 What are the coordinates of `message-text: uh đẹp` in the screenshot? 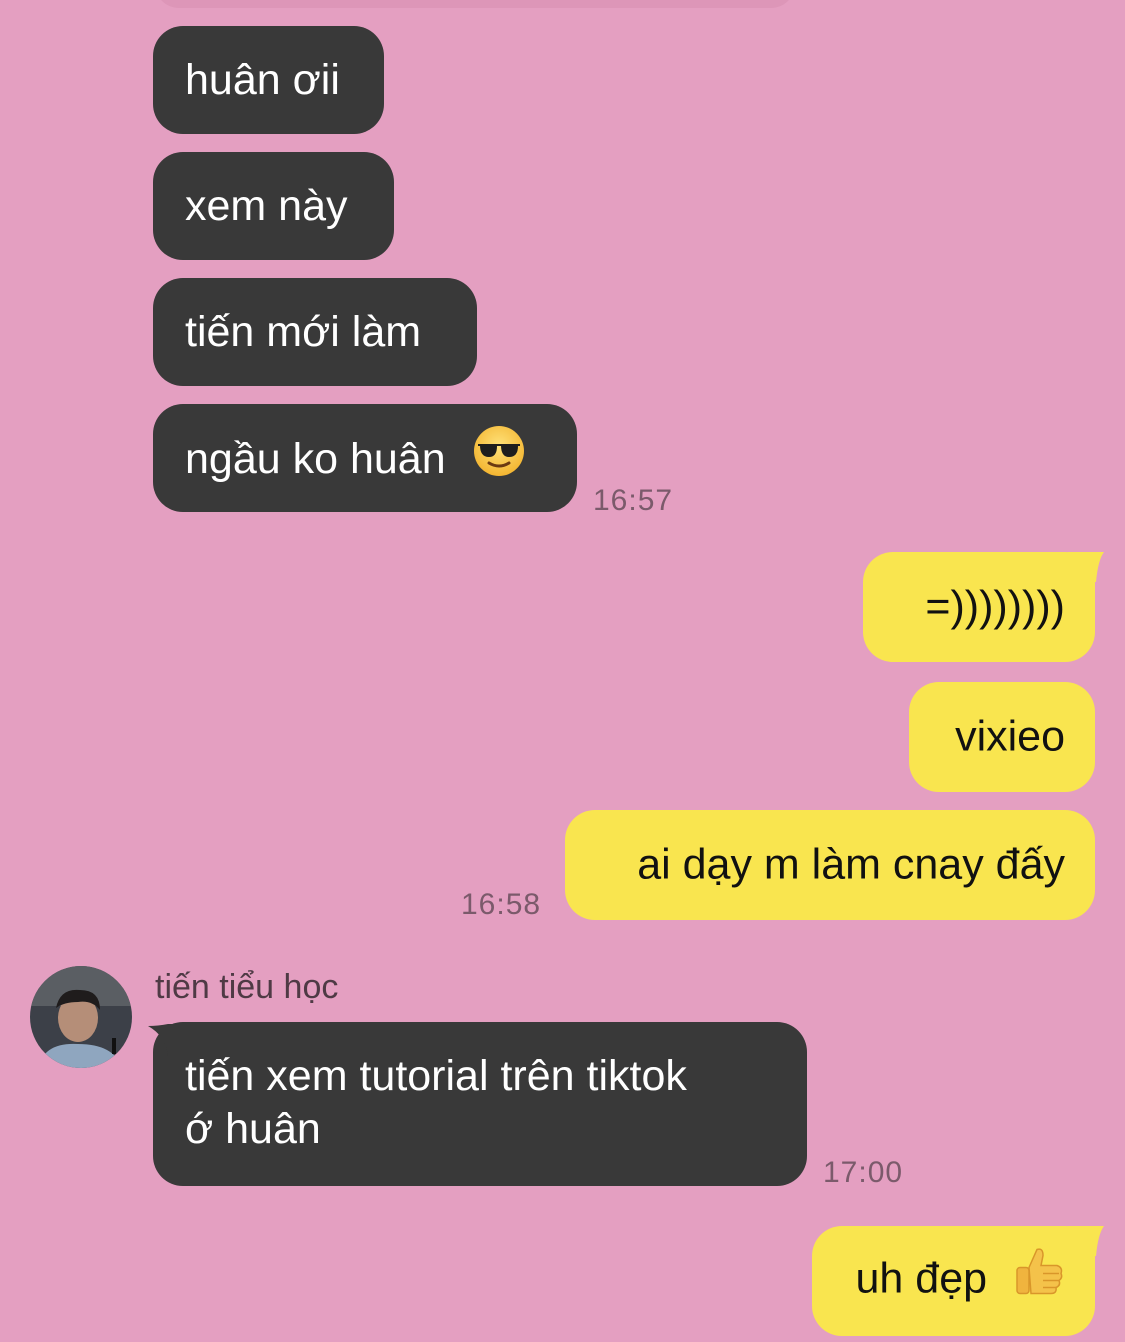 It's located at (921, 1278).